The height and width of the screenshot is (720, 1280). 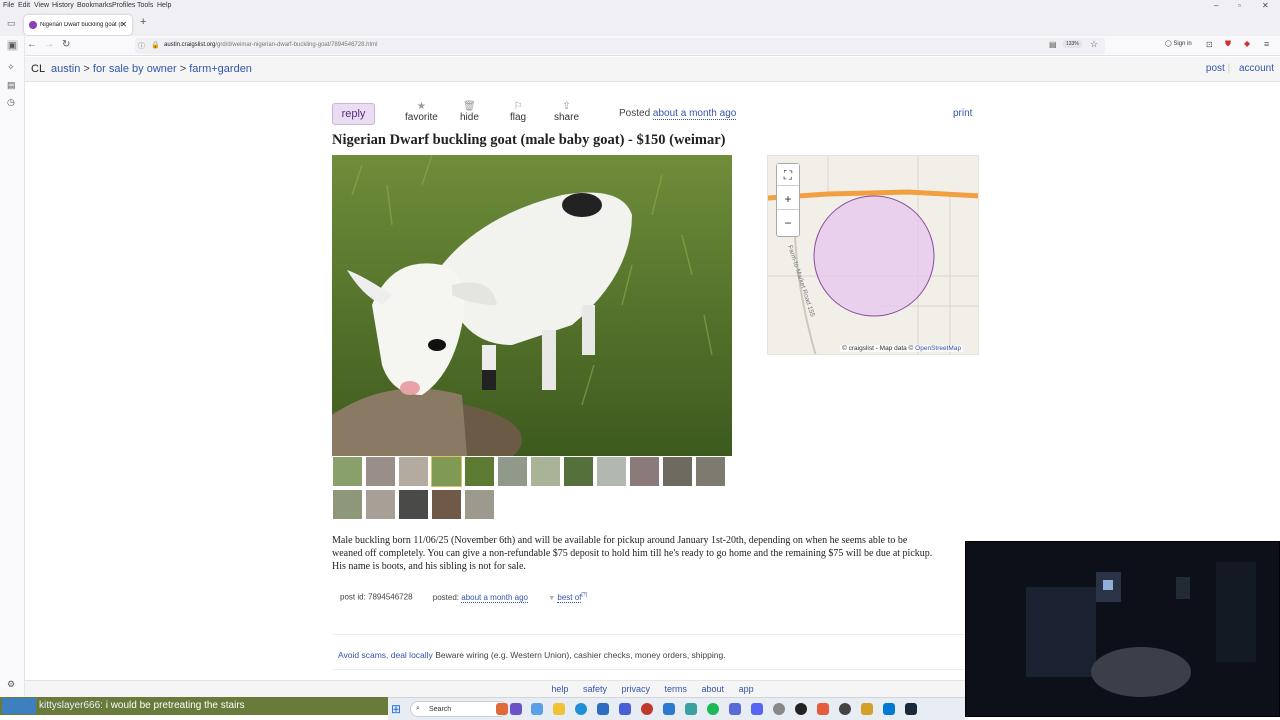 What do you see at coordinates (801, 709) in the screenshot?
I see `obs-icon` at bounding box center [801, 709].